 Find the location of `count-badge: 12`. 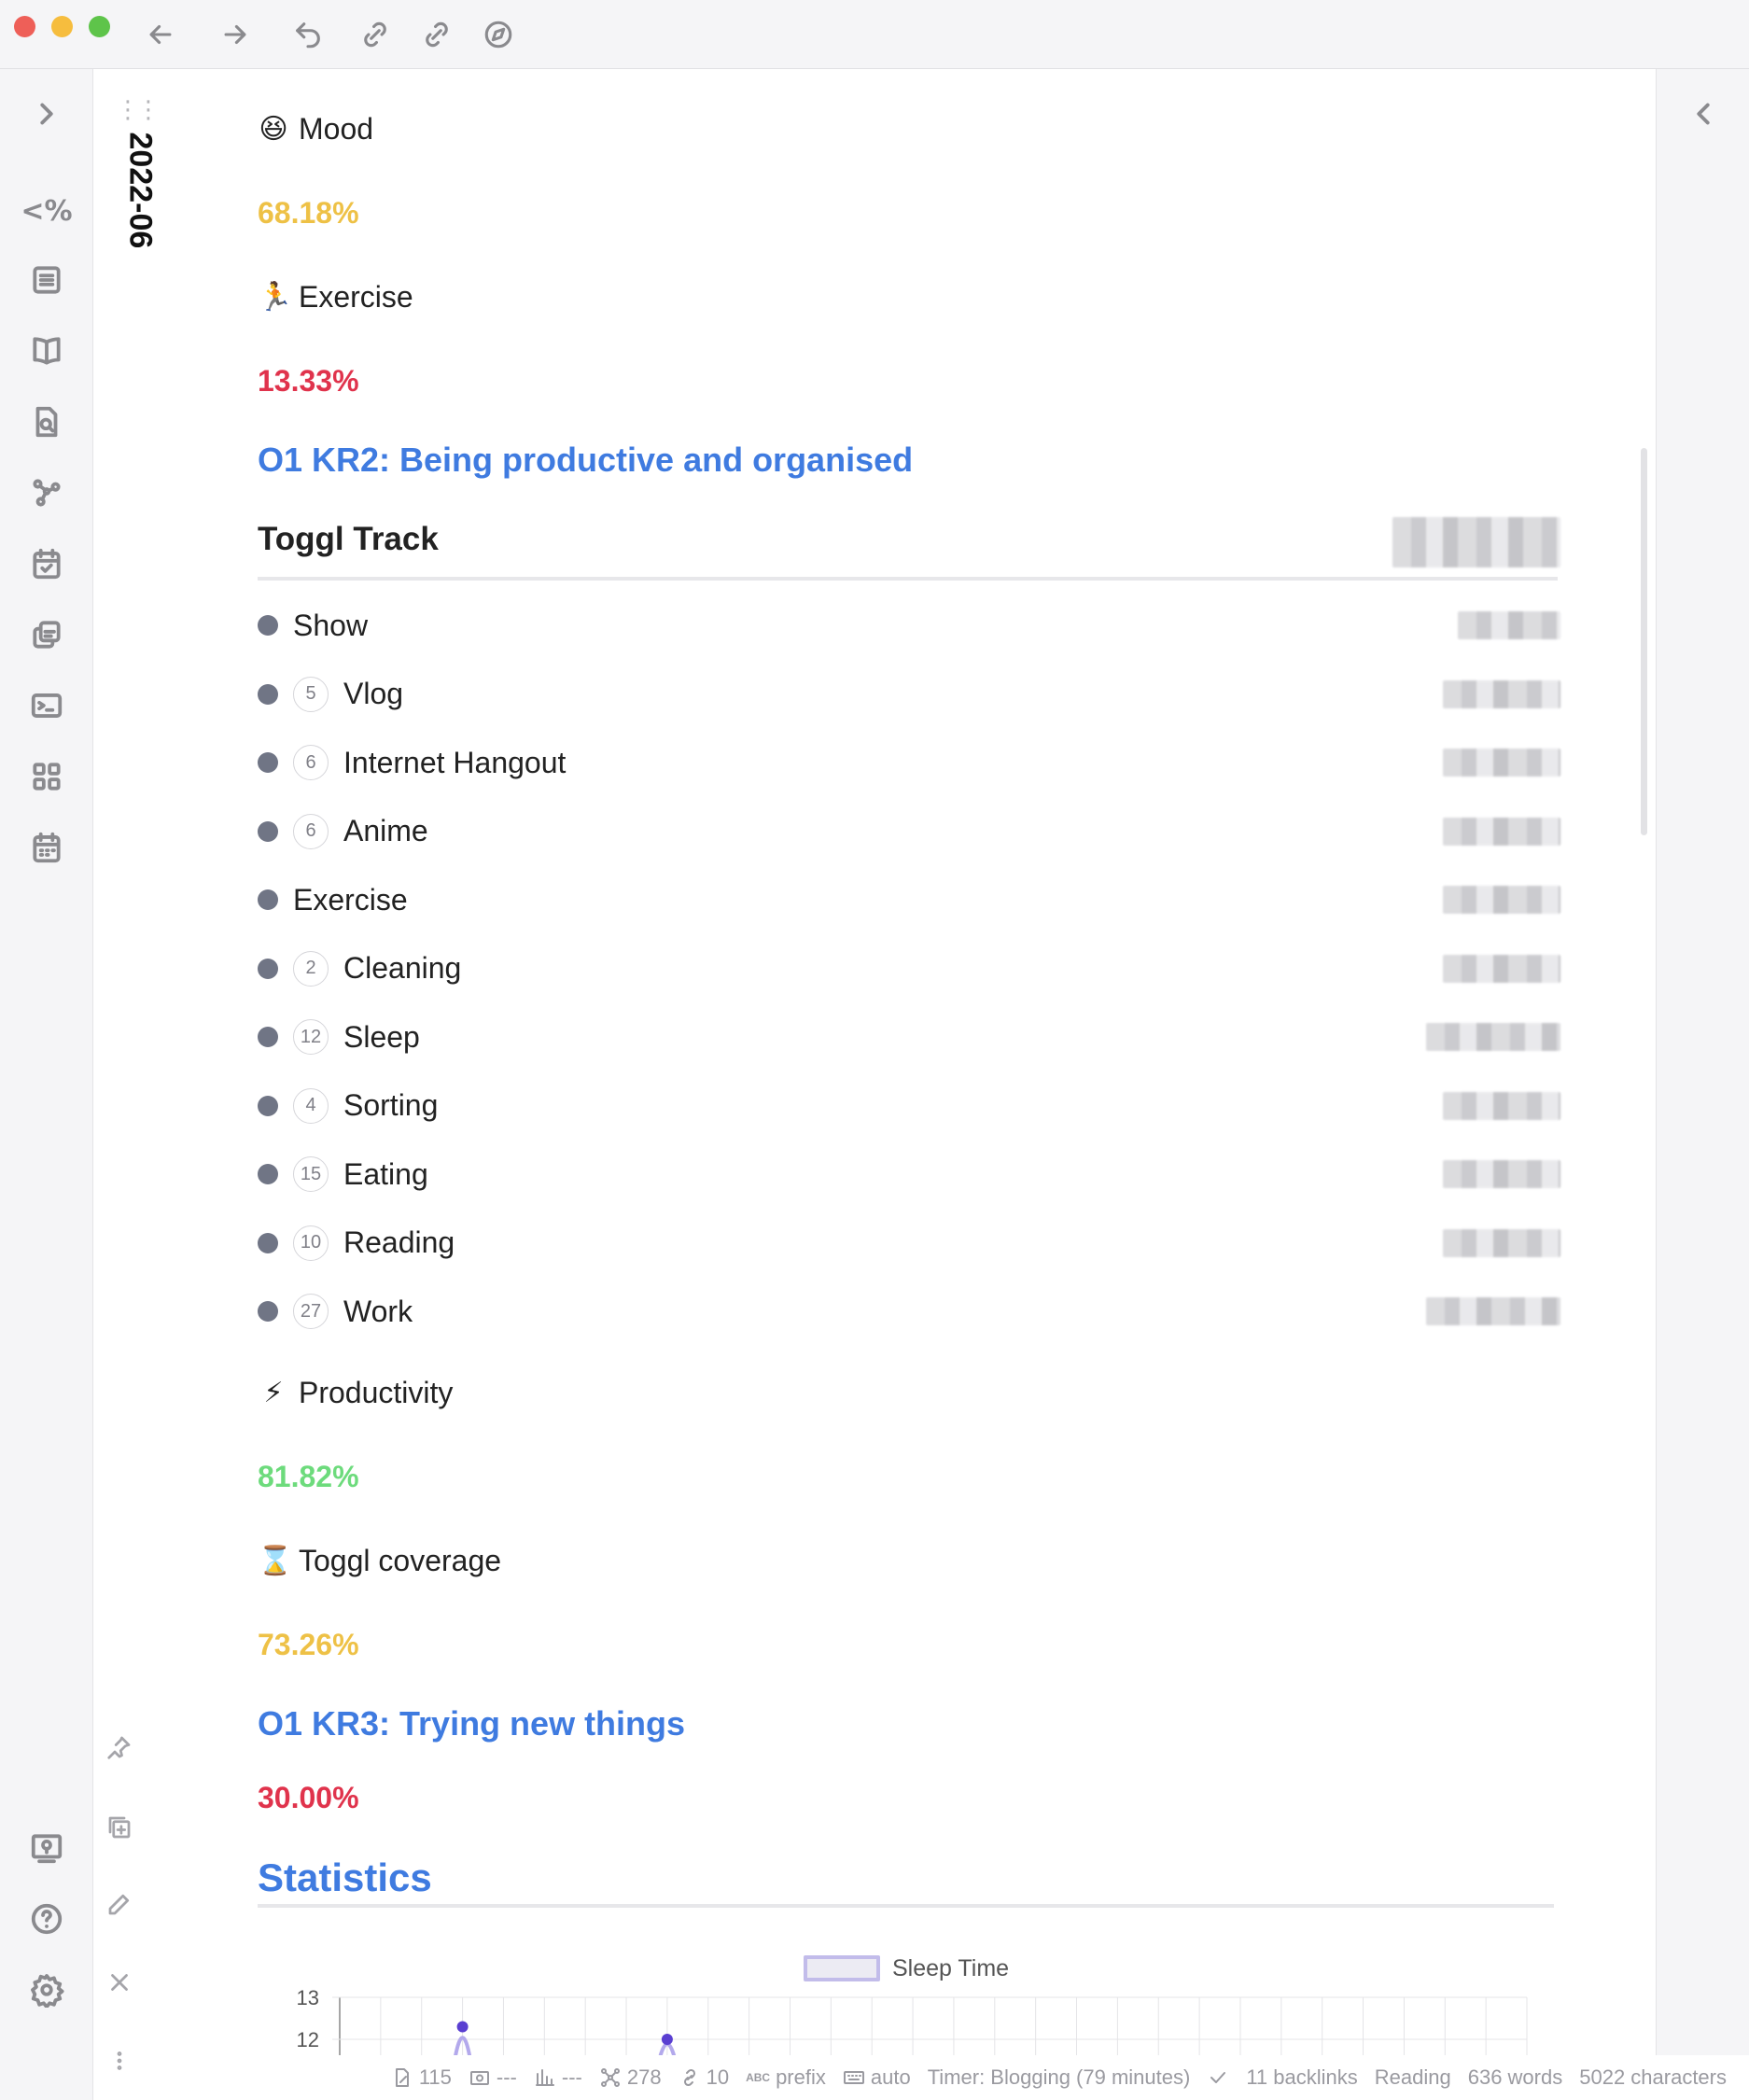

count-badge: 12 is located at coordinates (311, 1037).